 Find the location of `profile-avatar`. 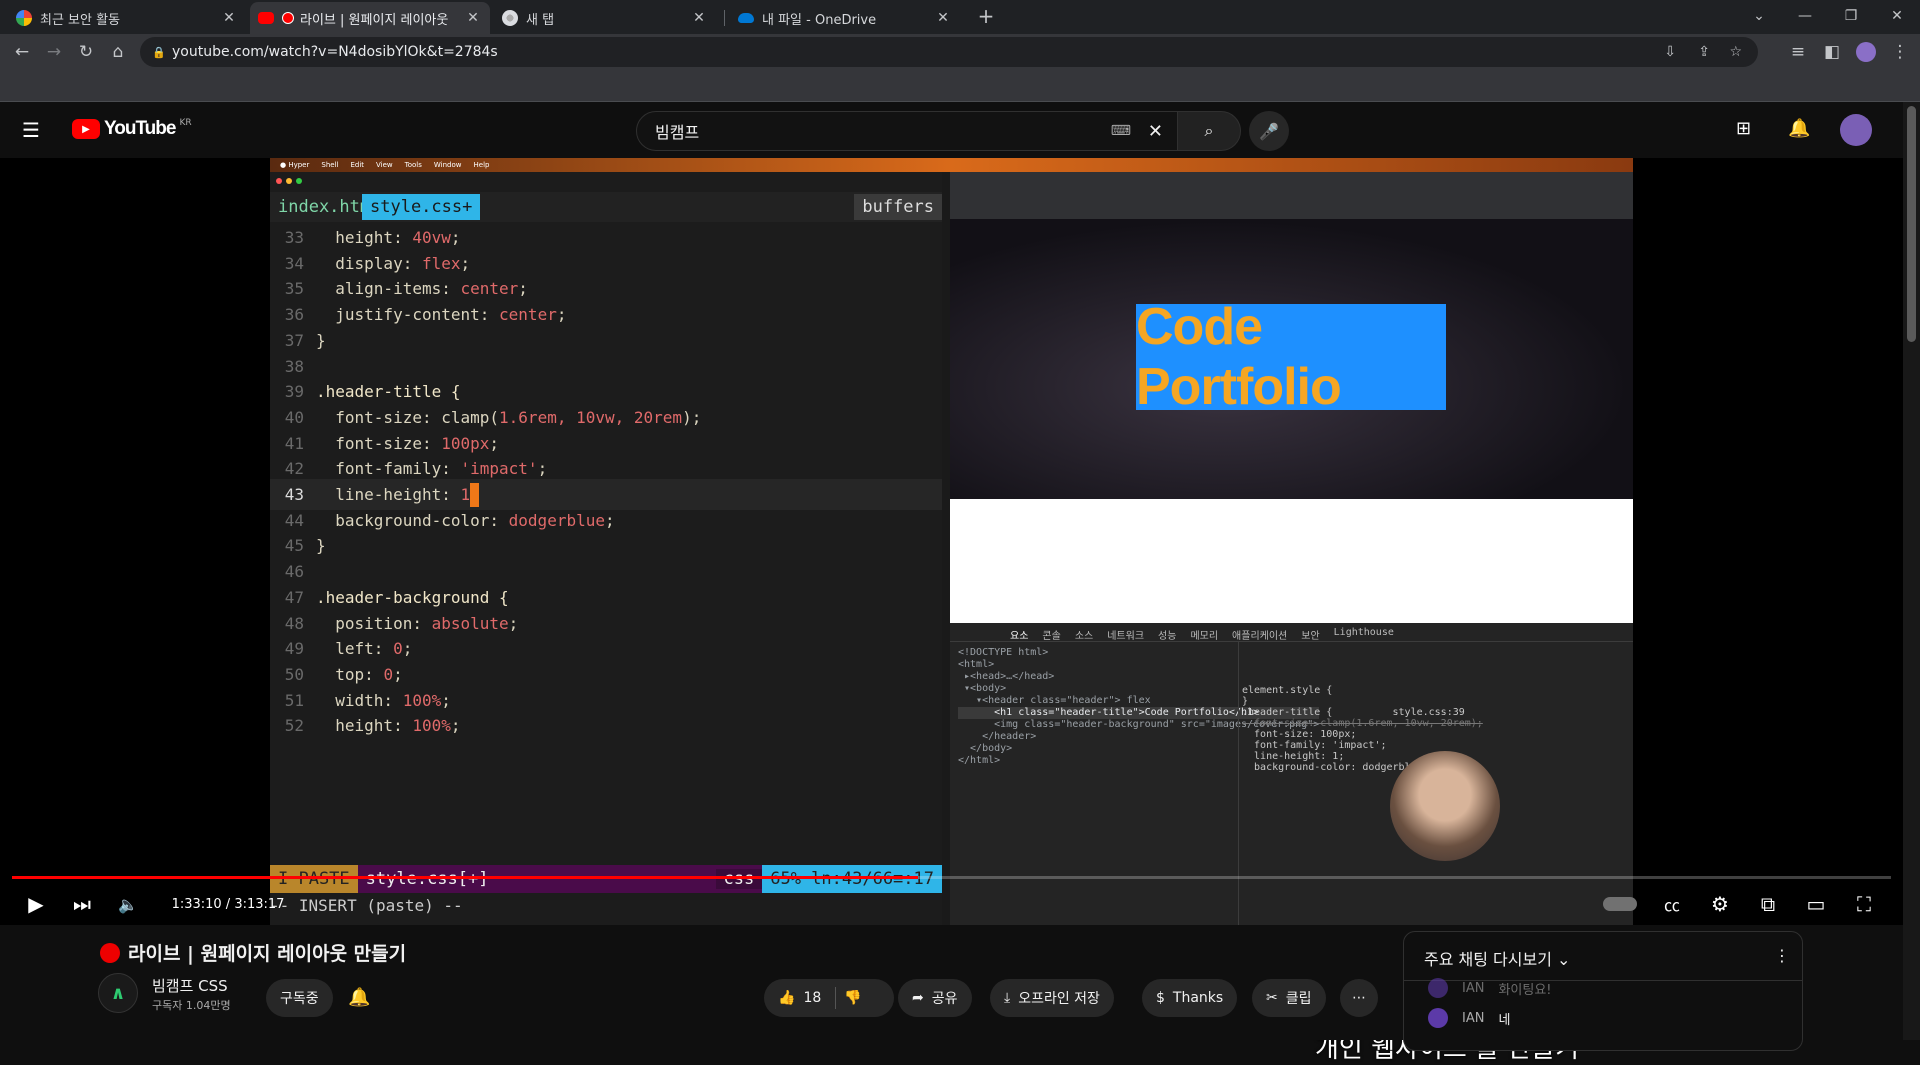

profile-avatar is located at coordinates (1866, 52).